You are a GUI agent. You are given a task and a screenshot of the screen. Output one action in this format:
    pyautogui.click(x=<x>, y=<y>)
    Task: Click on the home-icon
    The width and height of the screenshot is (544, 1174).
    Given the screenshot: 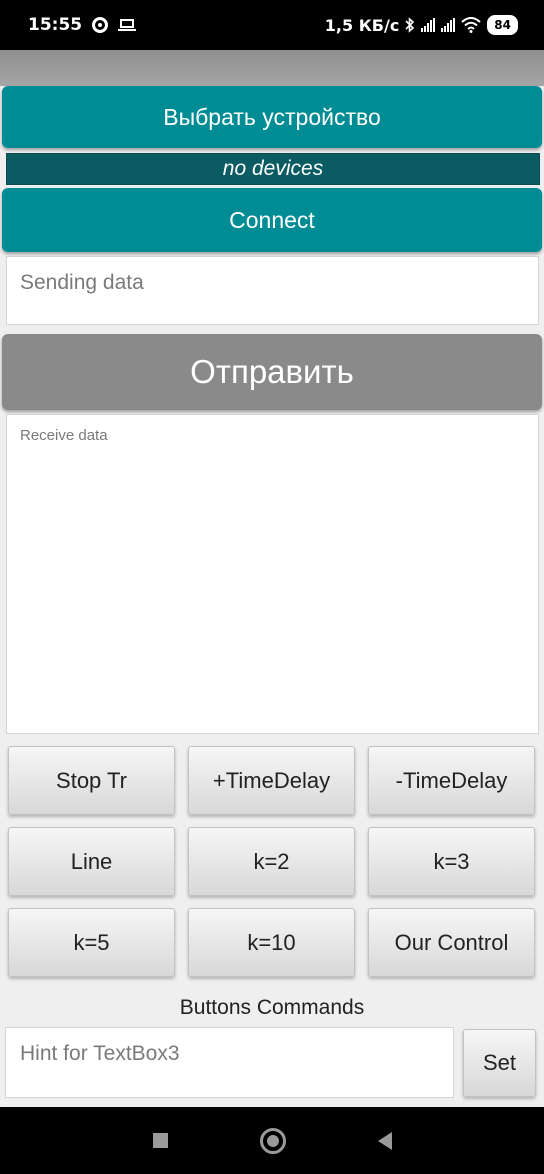 What is the action you would take?
    pyautogui.click(x=272, y=1140)
    